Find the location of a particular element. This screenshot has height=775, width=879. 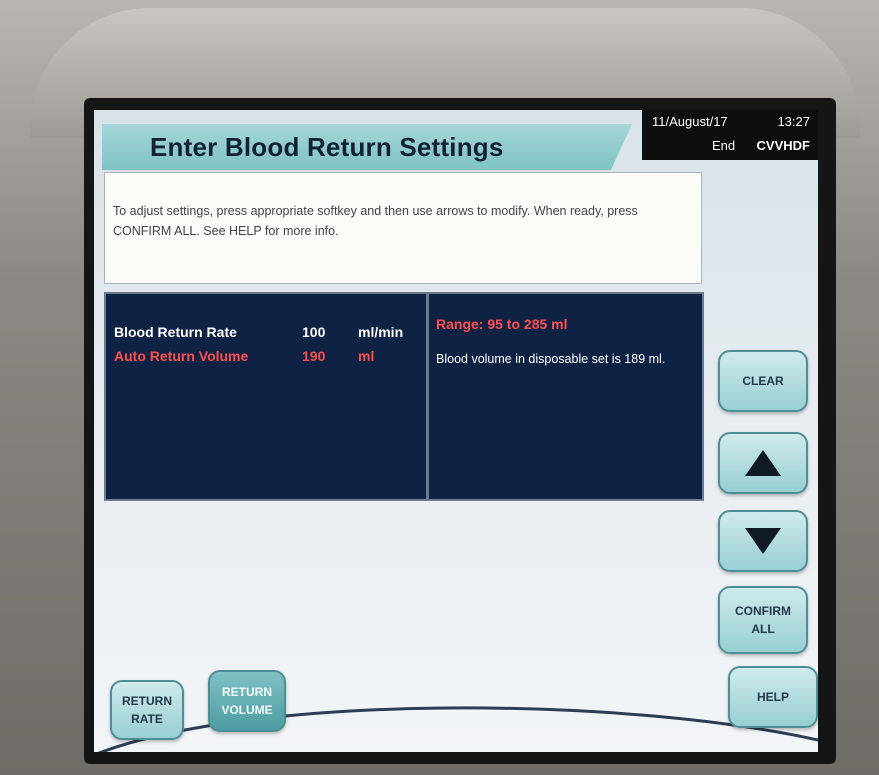

bottom-decorative-curve is located at coordinates (457, 729).